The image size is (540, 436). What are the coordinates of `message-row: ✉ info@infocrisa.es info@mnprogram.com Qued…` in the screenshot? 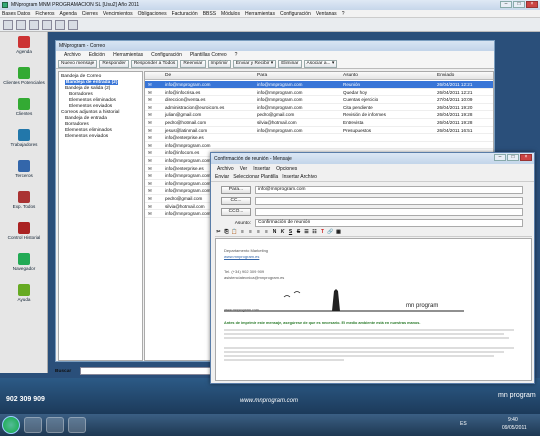 It's located at (319, 93).